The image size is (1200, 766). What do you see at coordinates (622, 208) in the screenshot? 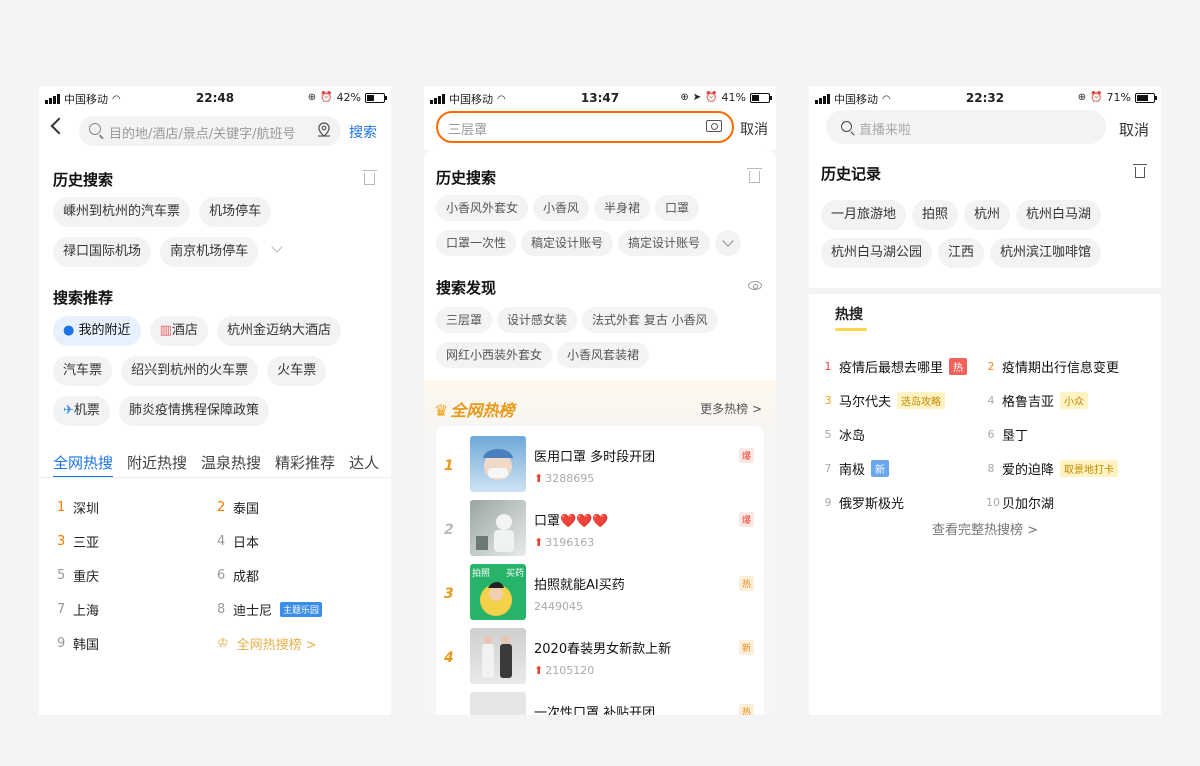
I see `history-chip: 半身裙` at bounding box center [622, 208].